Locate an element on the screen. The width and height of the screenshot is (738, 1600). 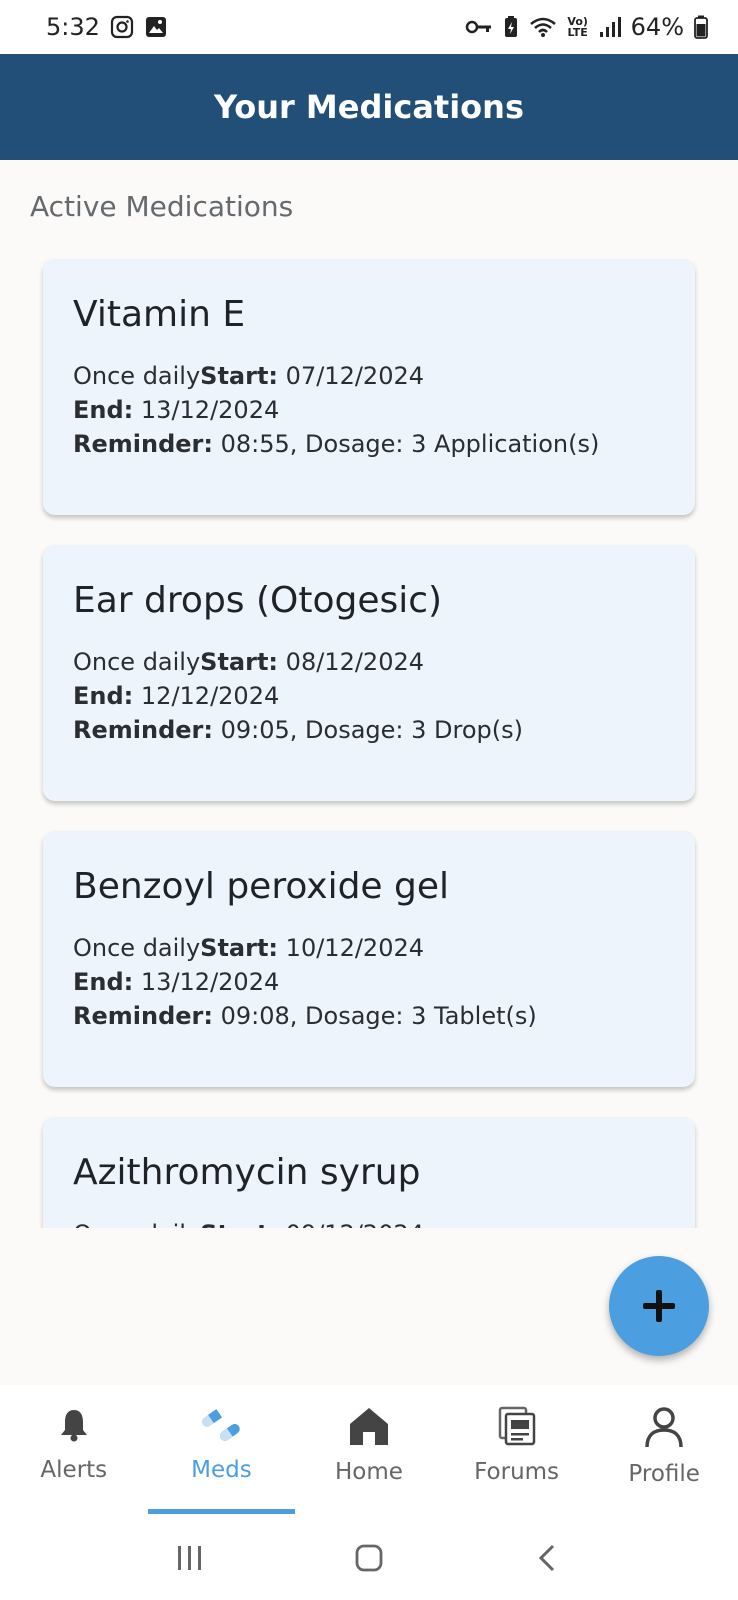
nav-label-forums: Forums is located at coordinates (517, 1472).